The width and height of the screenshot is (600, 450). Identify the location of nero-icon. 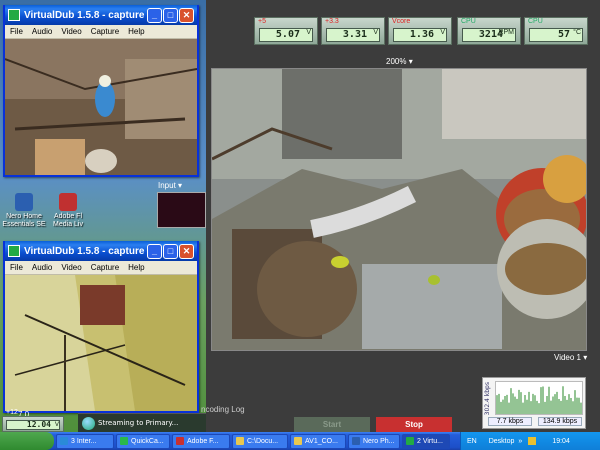
(24, 202).